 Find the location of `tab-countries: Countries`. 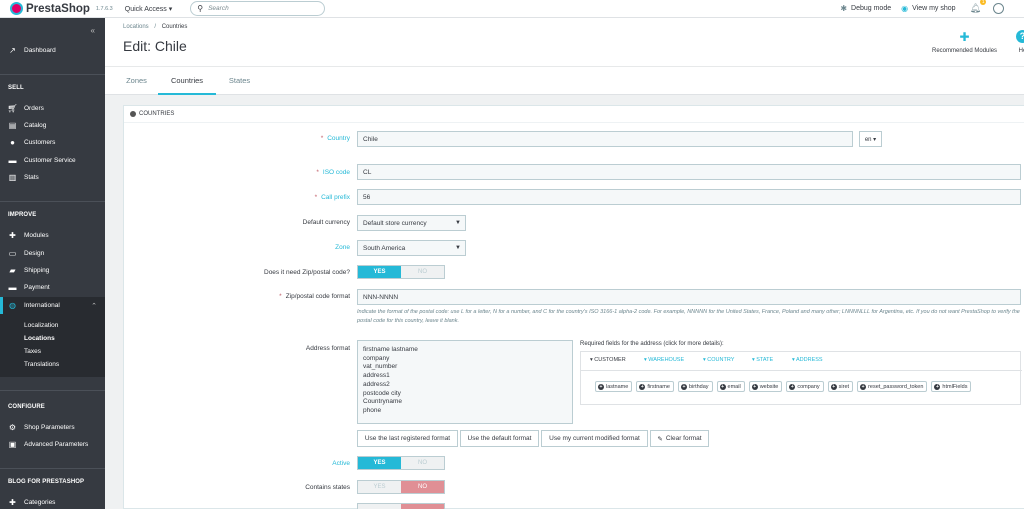

tab-countries: Countries is located at coordinates (187, 81).